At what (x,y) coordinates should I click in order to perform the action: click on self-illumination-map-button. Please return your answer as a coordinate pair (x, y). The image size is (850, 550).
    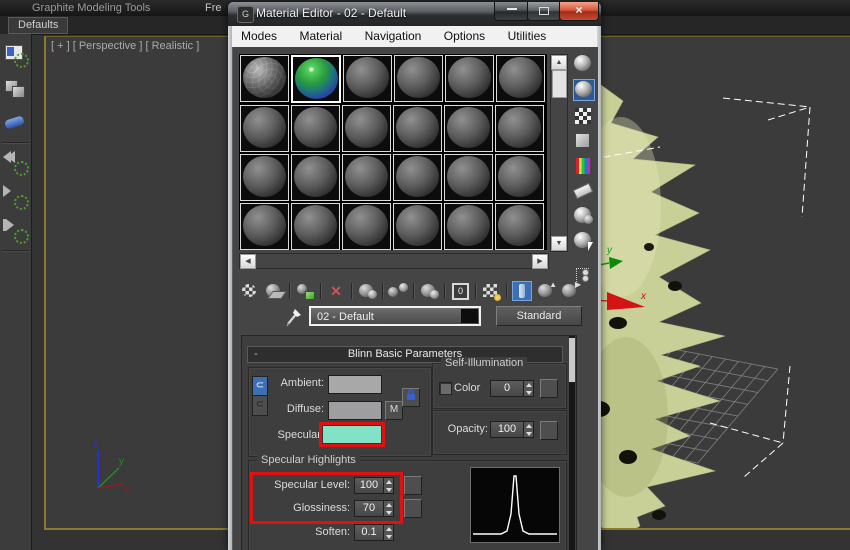
    Looking at the image, I should click on (549, 388).